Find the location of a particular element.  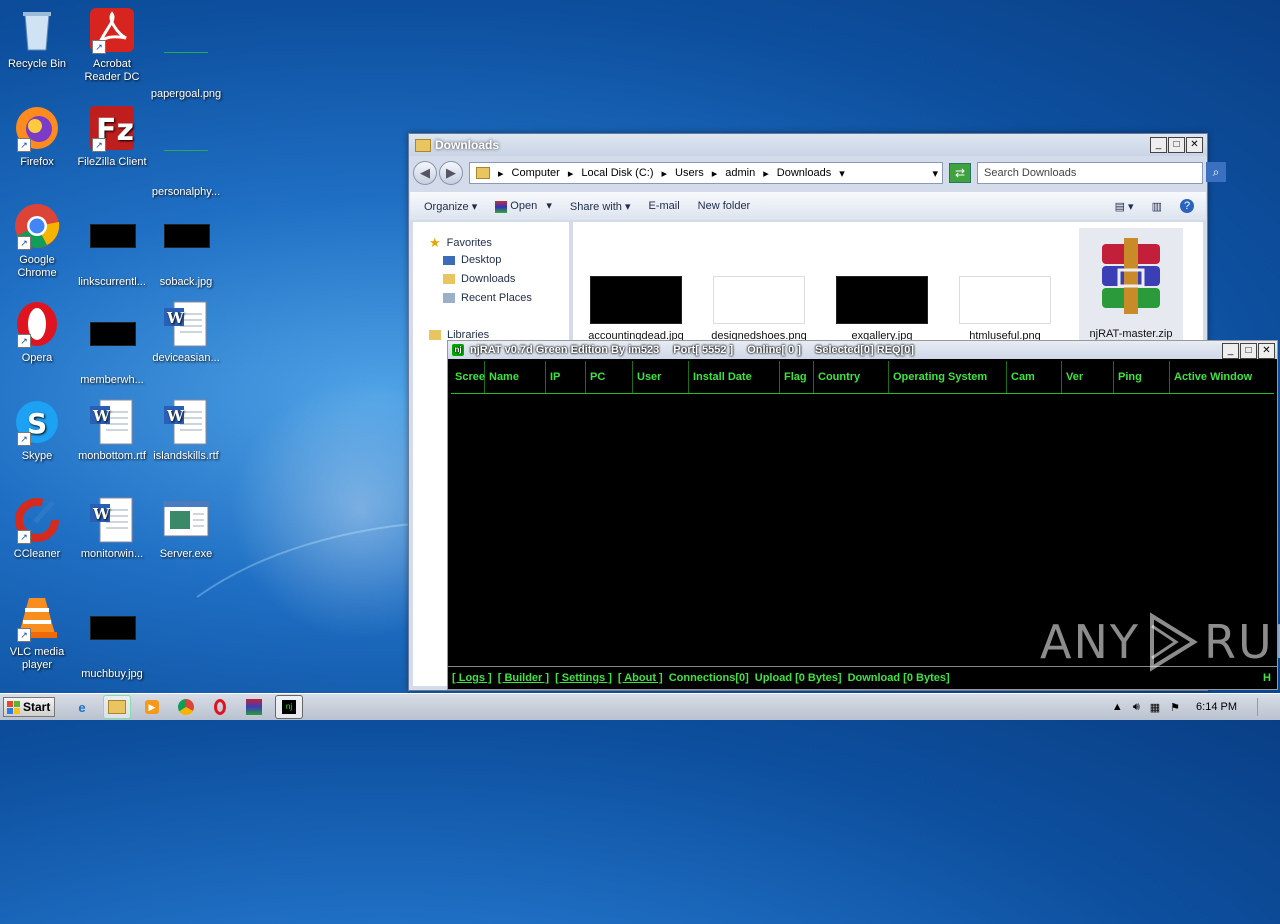

desktop-icon-opera: ↗ Opera is located at coordinates (37, 332).